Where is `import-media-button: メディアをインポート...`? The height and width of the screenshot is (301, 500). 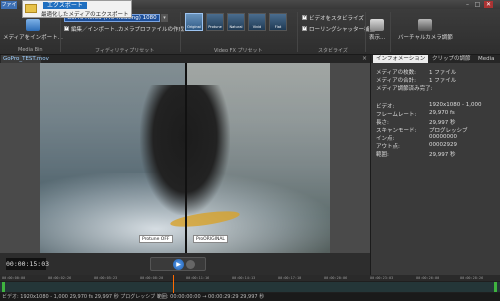
import-media-button: メディアをインポート... is located at coordinates (33, 30).